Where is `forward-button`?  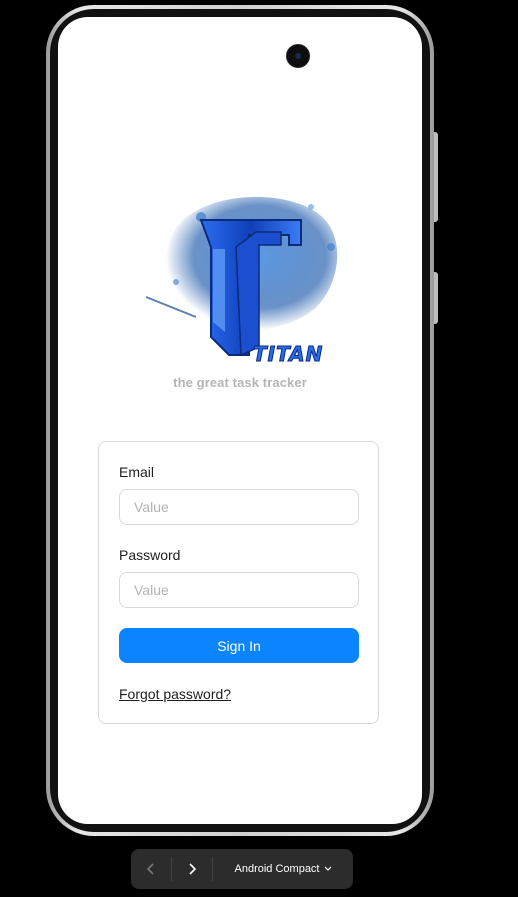 forward-button is located at coordinates (192, 869).